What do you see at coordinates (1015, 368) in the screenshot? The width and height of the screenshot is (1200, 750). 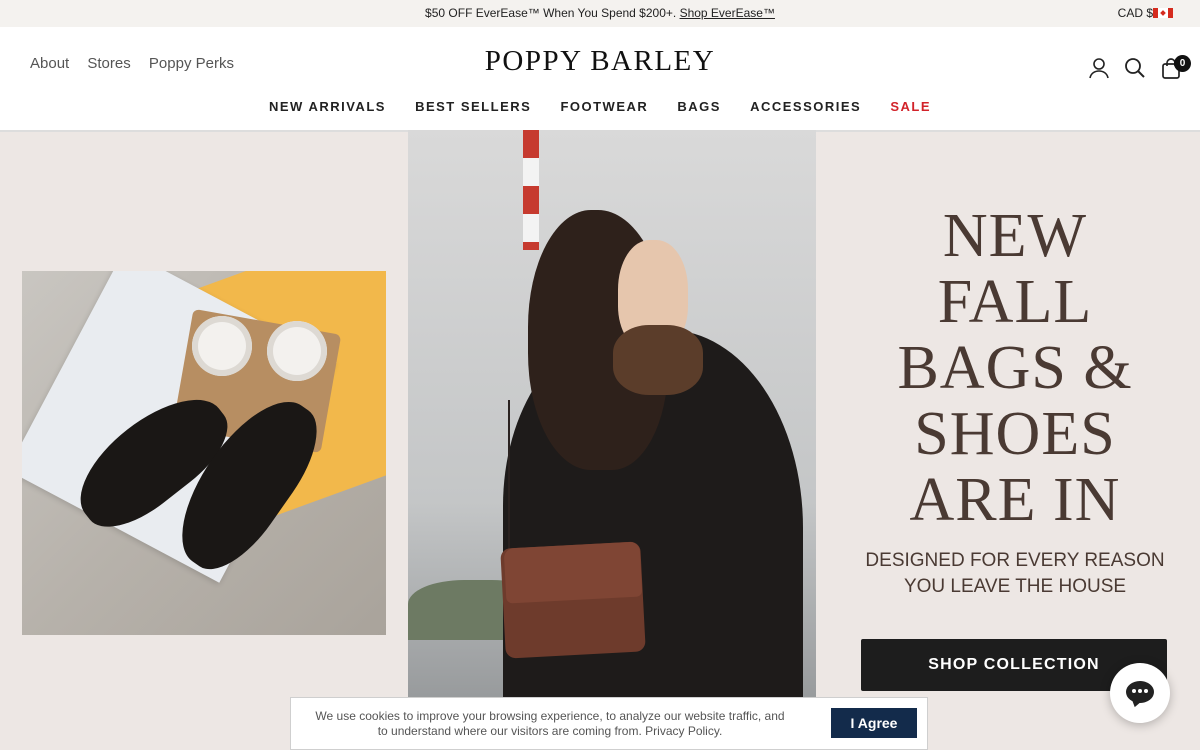 I see `hero-headline: NEW FALL BAGS & SHOES ARE IN` at bounding box center [1015, 368].